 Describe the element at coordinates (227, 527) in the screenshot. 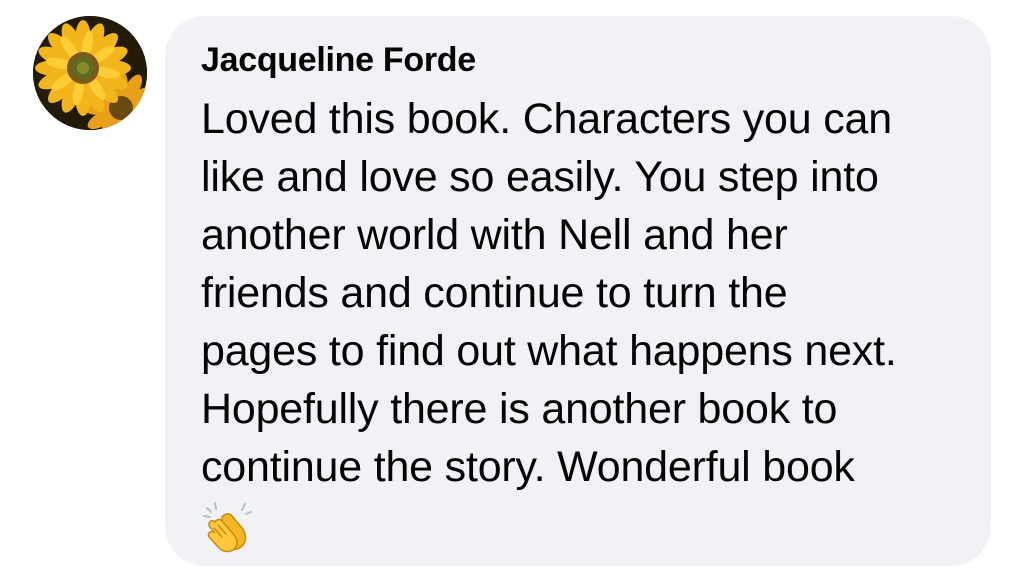

I see `clapping-hands-icon` at that location.